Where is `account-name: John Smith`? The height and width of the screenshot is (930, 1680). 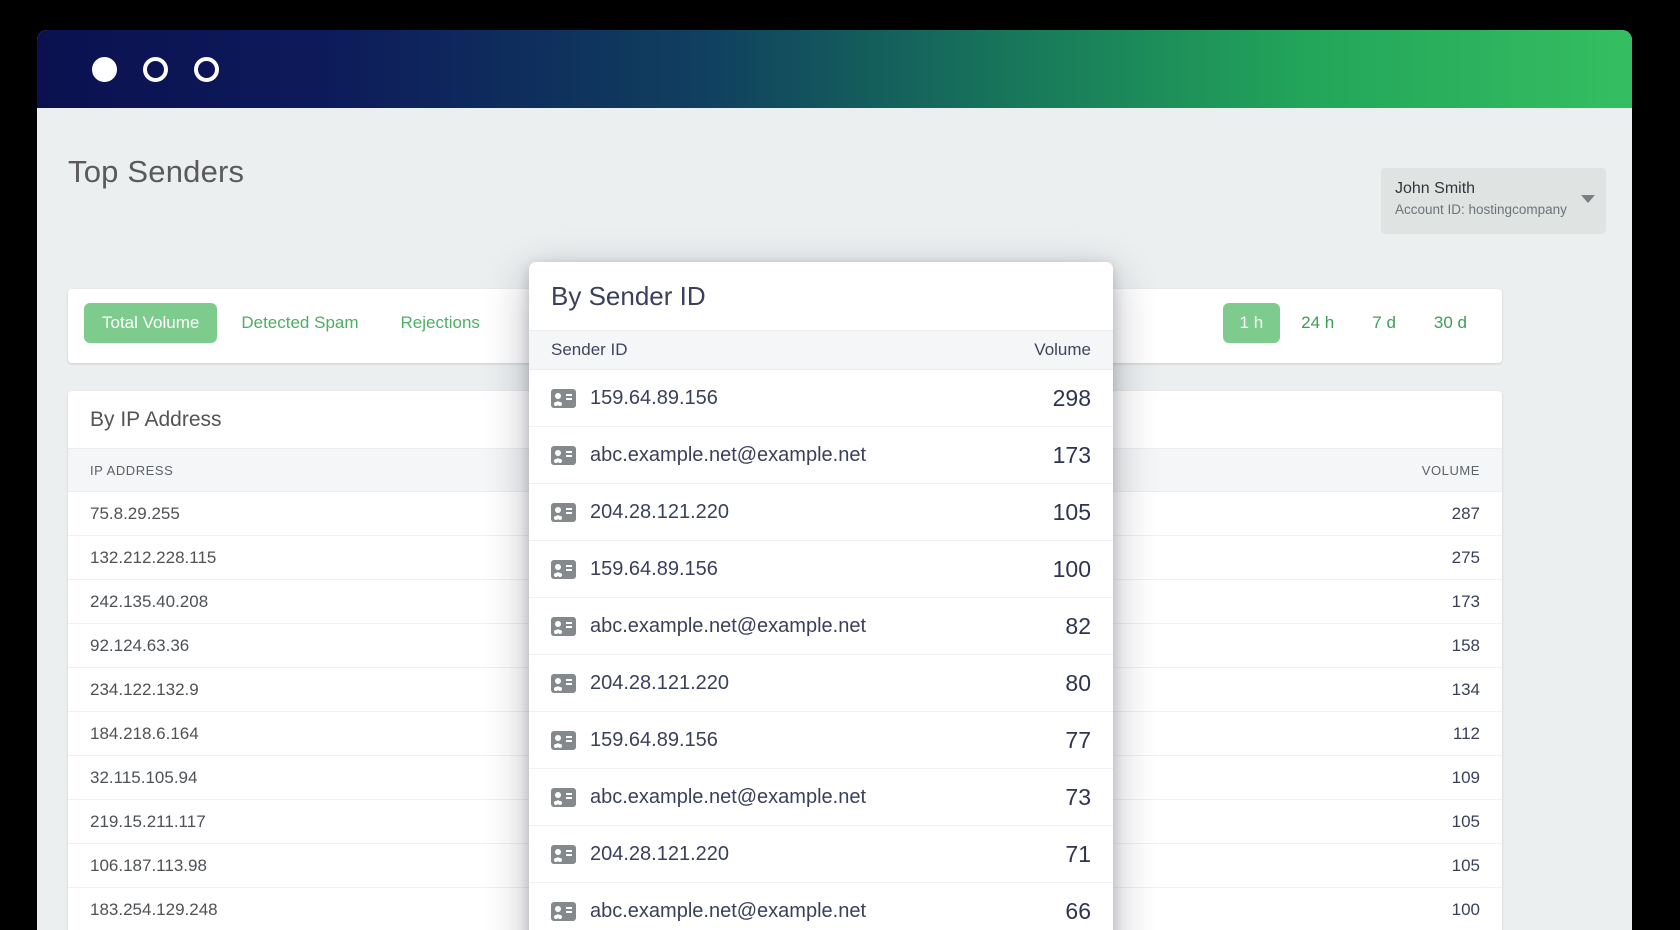 account-name: John Smith is located at coordinates (1435, 188).